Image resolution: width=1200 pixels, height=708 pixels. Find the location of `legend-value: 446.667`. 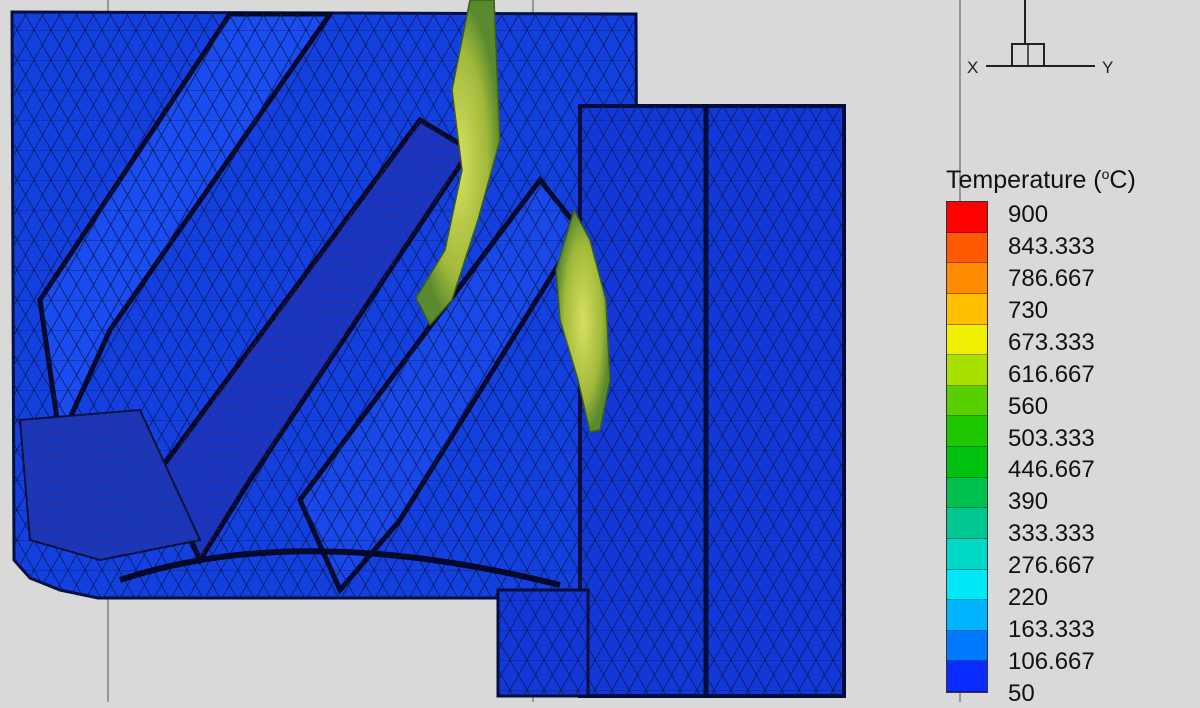

legend-value: 446.667 is located at coordinates (1051, 470).